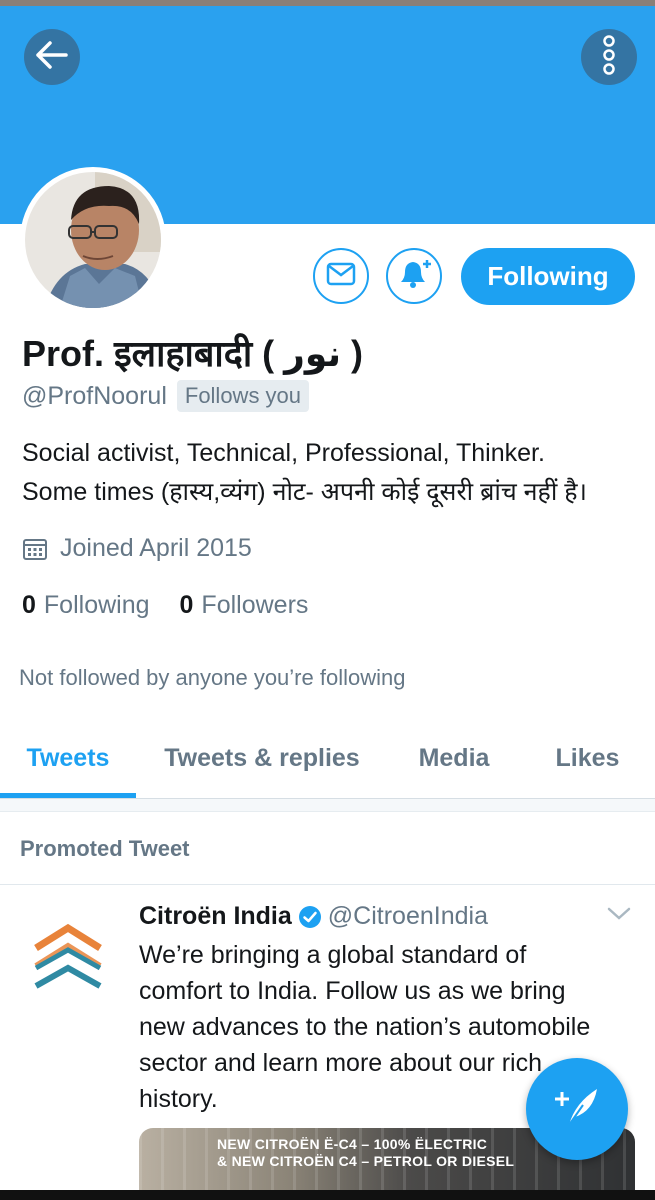 This screenshot has height=1200, width=655. I want to click on tab-tweets: Tweets, so click(68, 758).